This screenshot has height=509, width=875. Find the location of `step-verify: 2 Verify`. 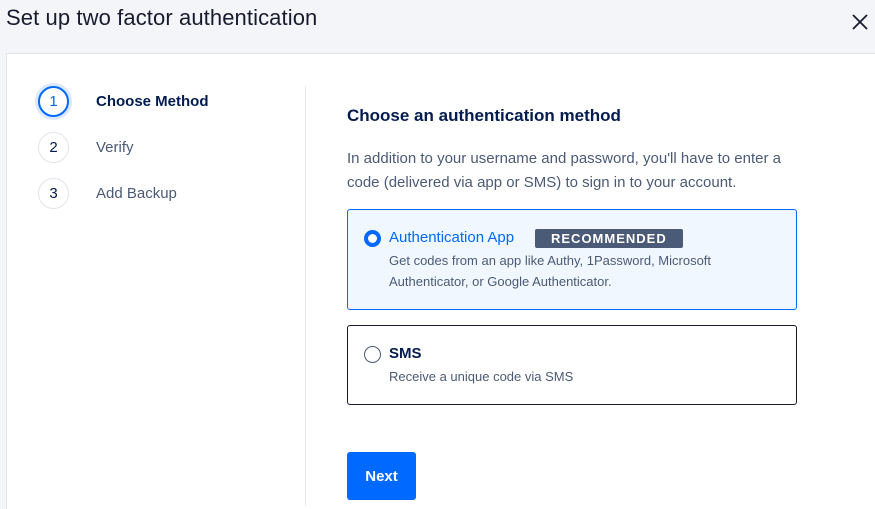

step-verify: 2 Verify is located at coordinates (86, 147).